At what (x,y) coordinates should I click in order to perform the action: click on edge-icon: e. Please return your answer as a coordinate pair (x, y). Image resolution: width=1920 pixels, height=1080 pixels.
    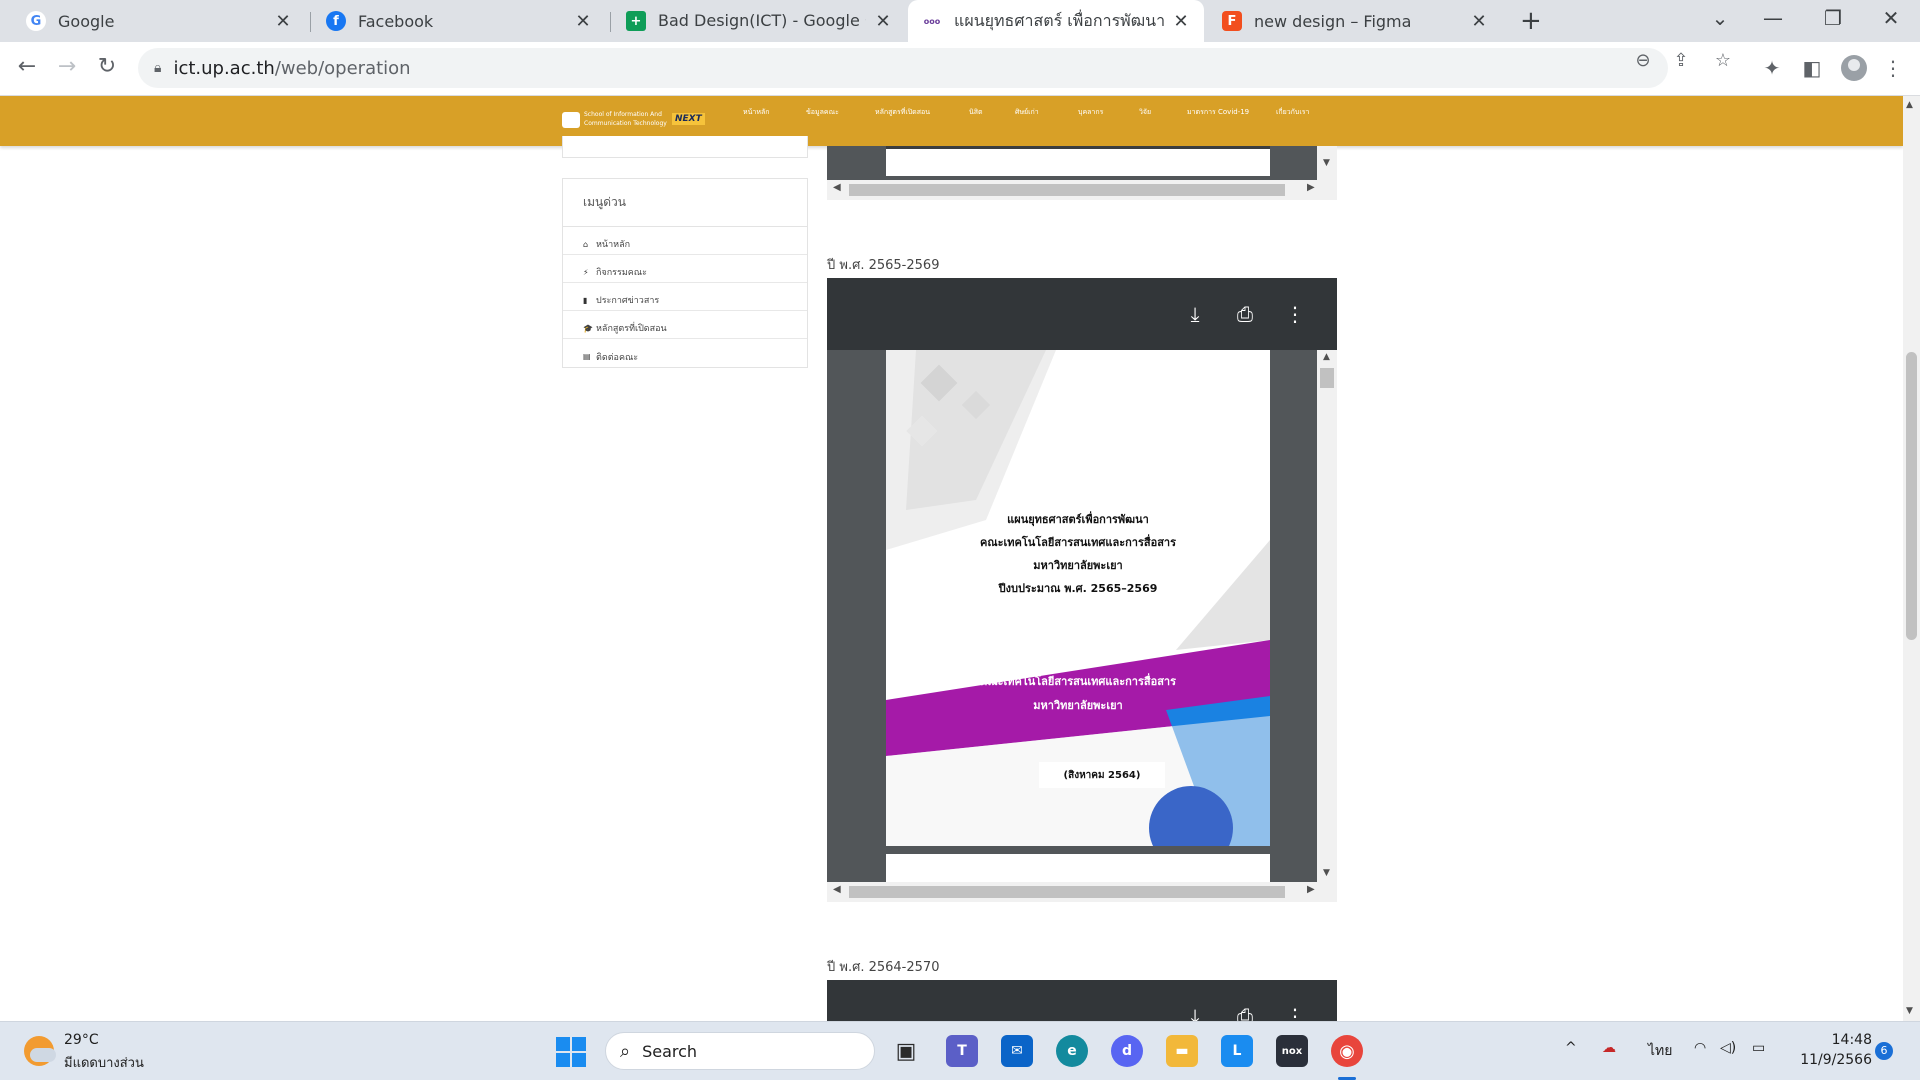
    Looking at the image, I should click on (1072, 1051).